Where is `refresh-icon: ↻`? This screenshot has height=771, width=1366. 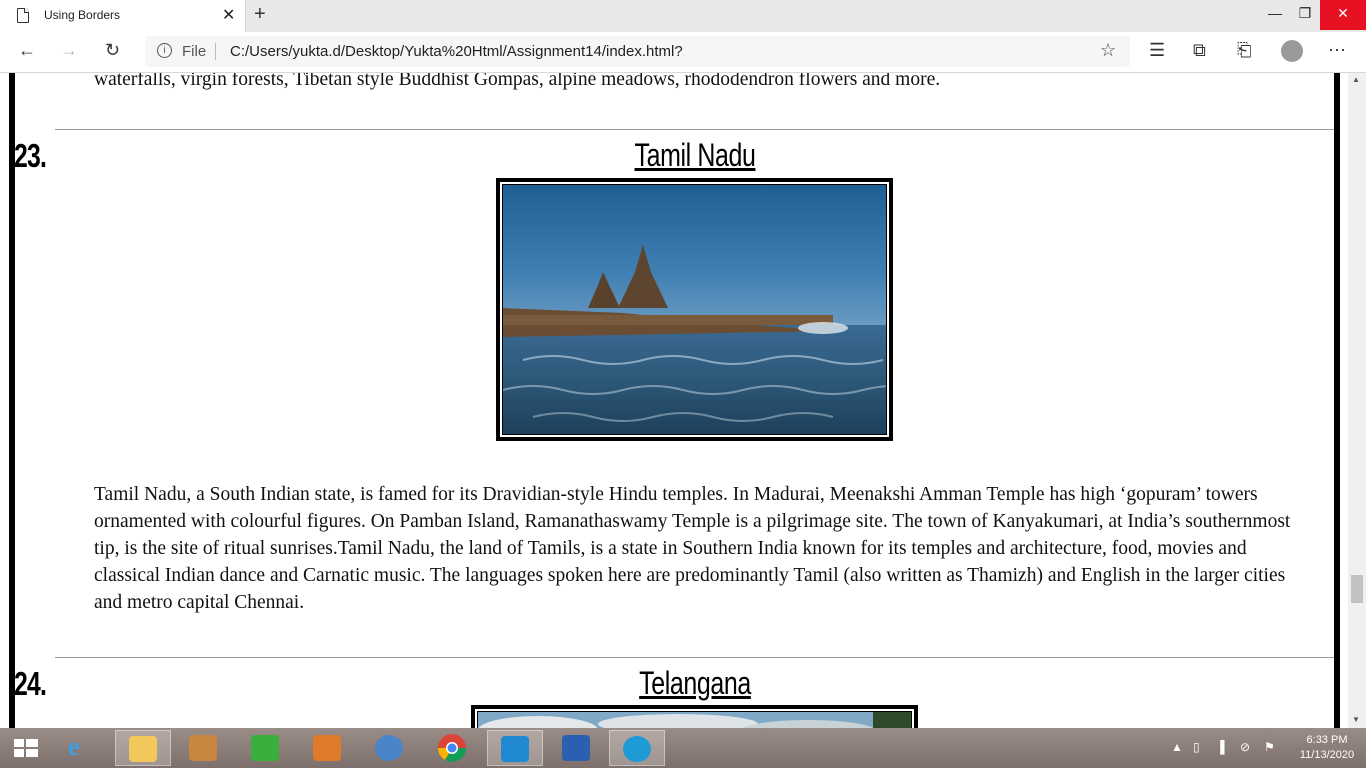 refresh-icon: ↻ is located at coordinates (112, 50).